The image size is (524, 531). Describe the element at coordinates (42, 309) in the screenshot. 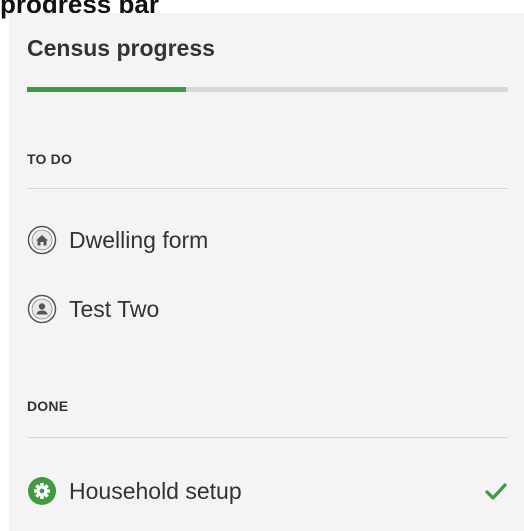

I see `person-icon` at that location.